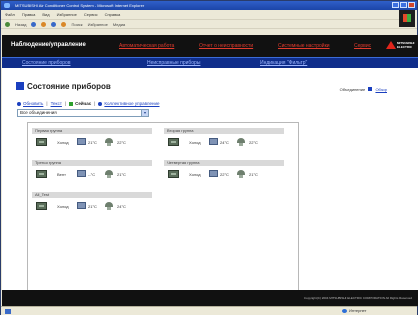  I want to click on address-bar, so click(209, 31).